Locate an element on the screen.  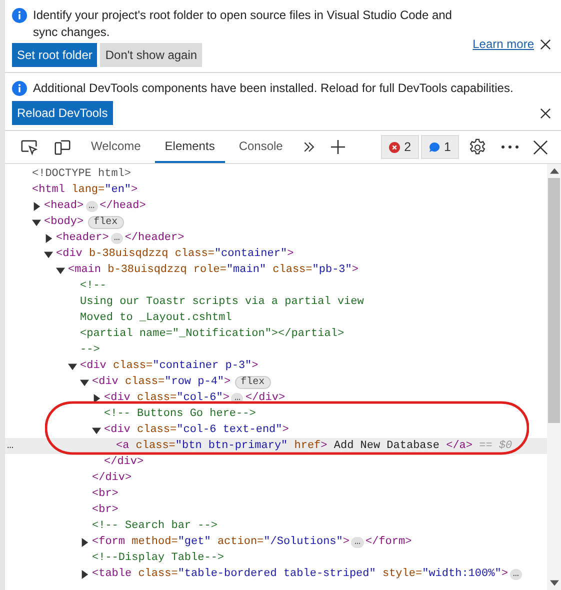
more-icon is located at coordinates (510, 147).